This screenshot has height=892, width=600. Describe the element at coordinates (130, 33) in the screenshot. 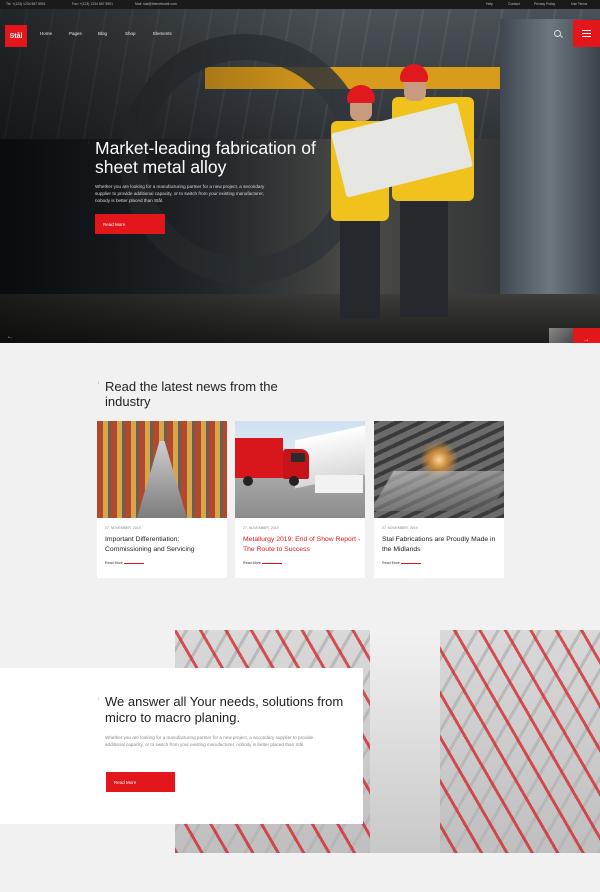

I see `nav-shop: Shop` at that location.